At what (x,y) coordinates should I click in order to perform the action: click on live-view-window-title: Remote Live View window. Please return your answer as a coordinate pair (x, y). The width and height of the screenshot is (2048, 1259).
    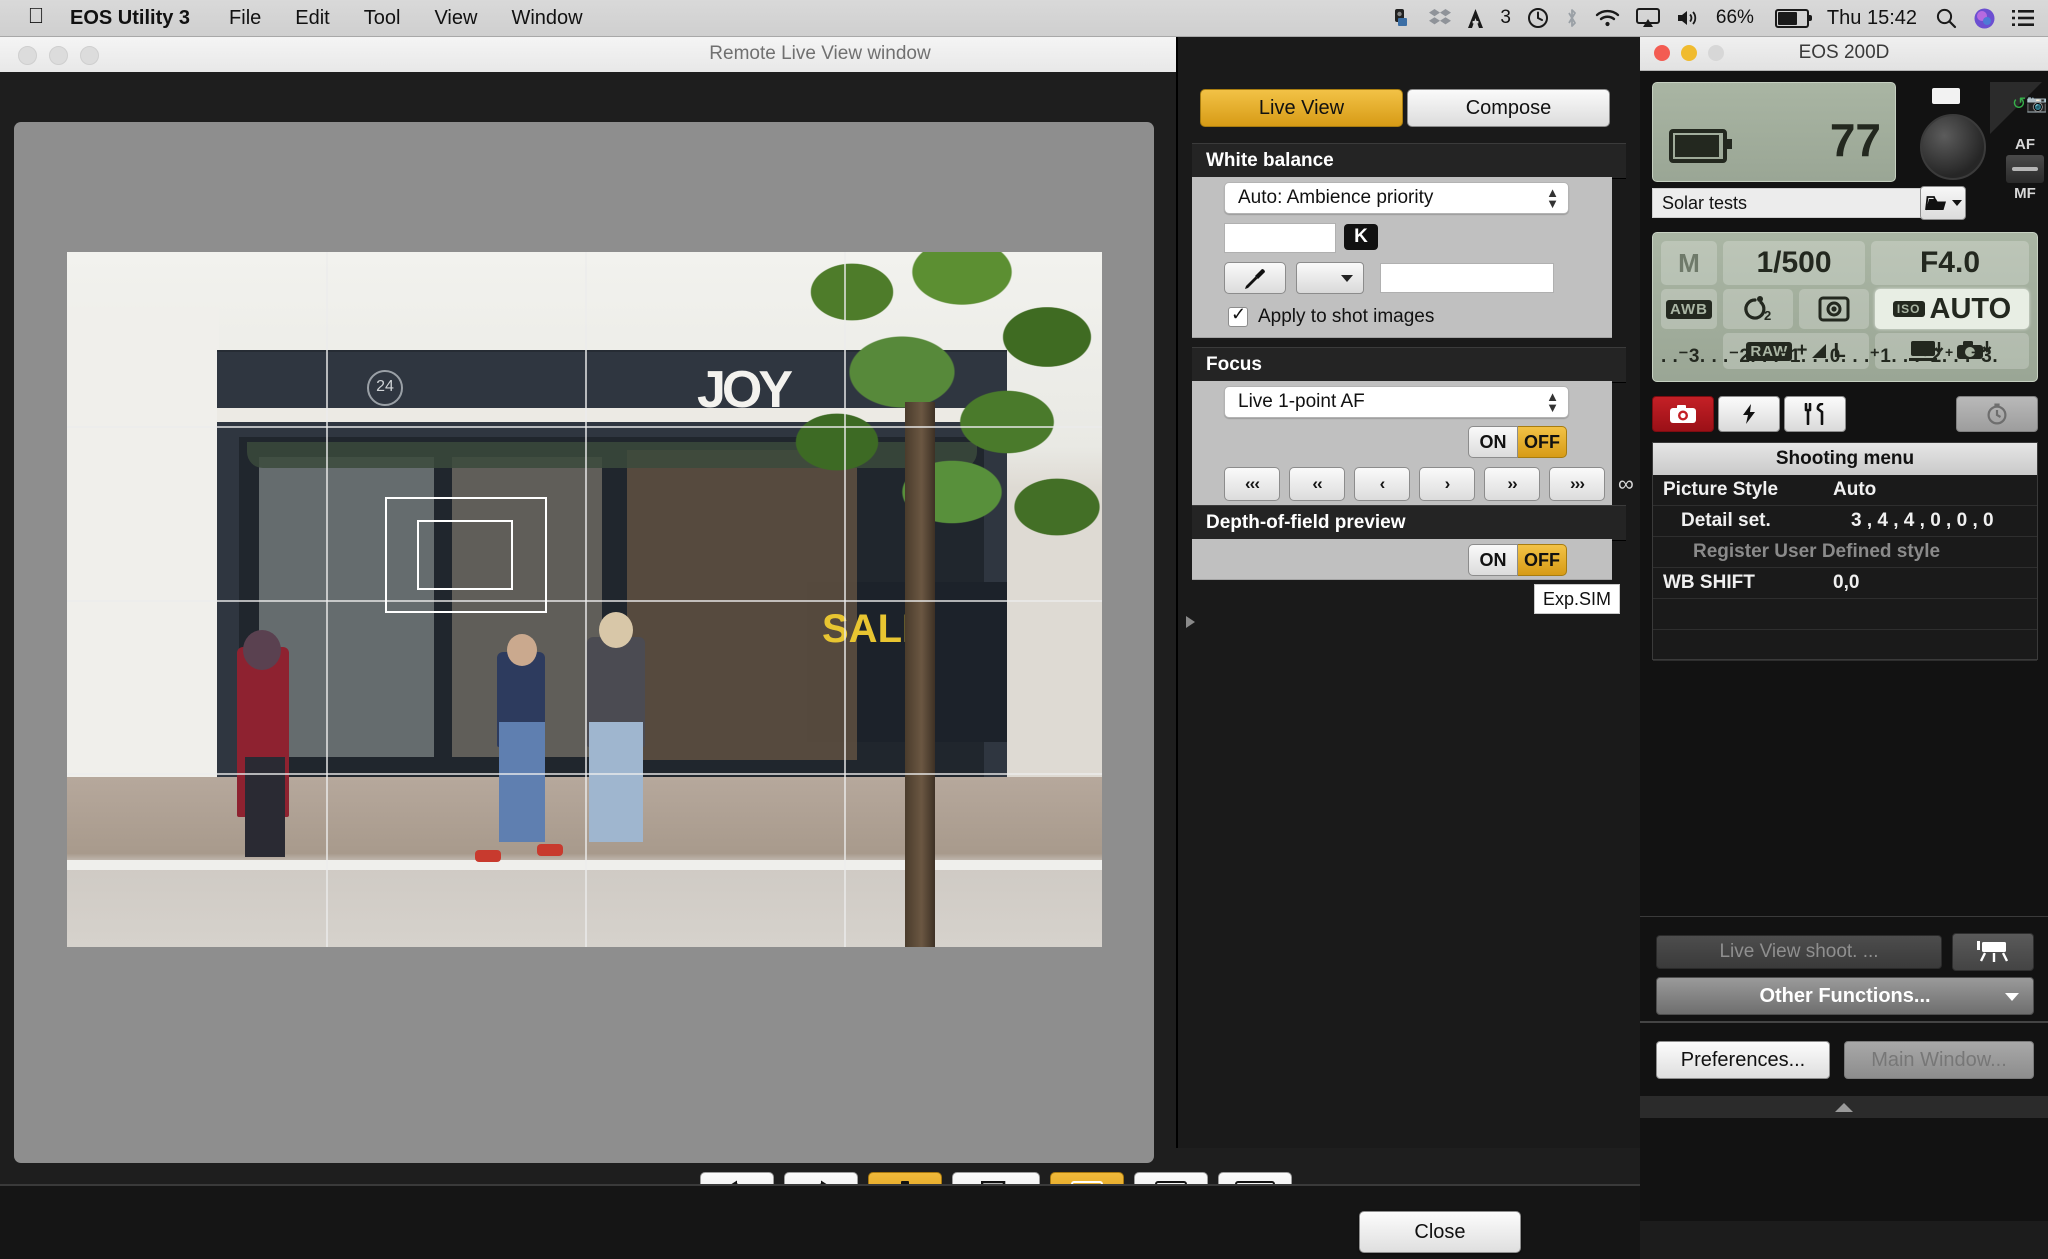
    Looking at the image, I should click on (820, 53).